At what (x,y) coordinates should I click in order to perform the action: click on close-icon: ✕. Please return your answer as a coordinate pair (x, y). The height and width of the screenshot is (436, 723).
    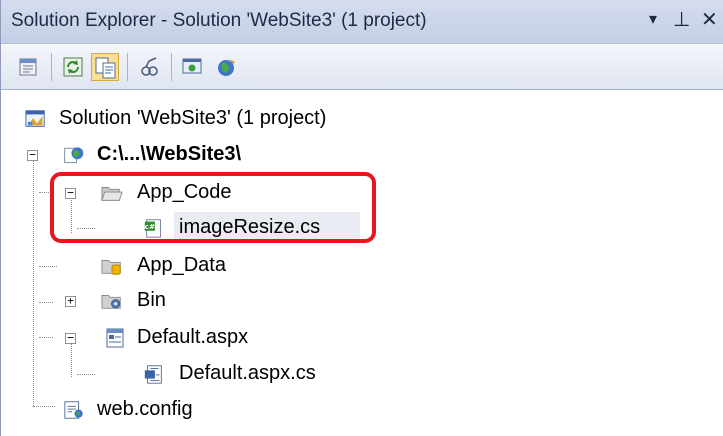
    Looking at the image, I should click on (709, 20).